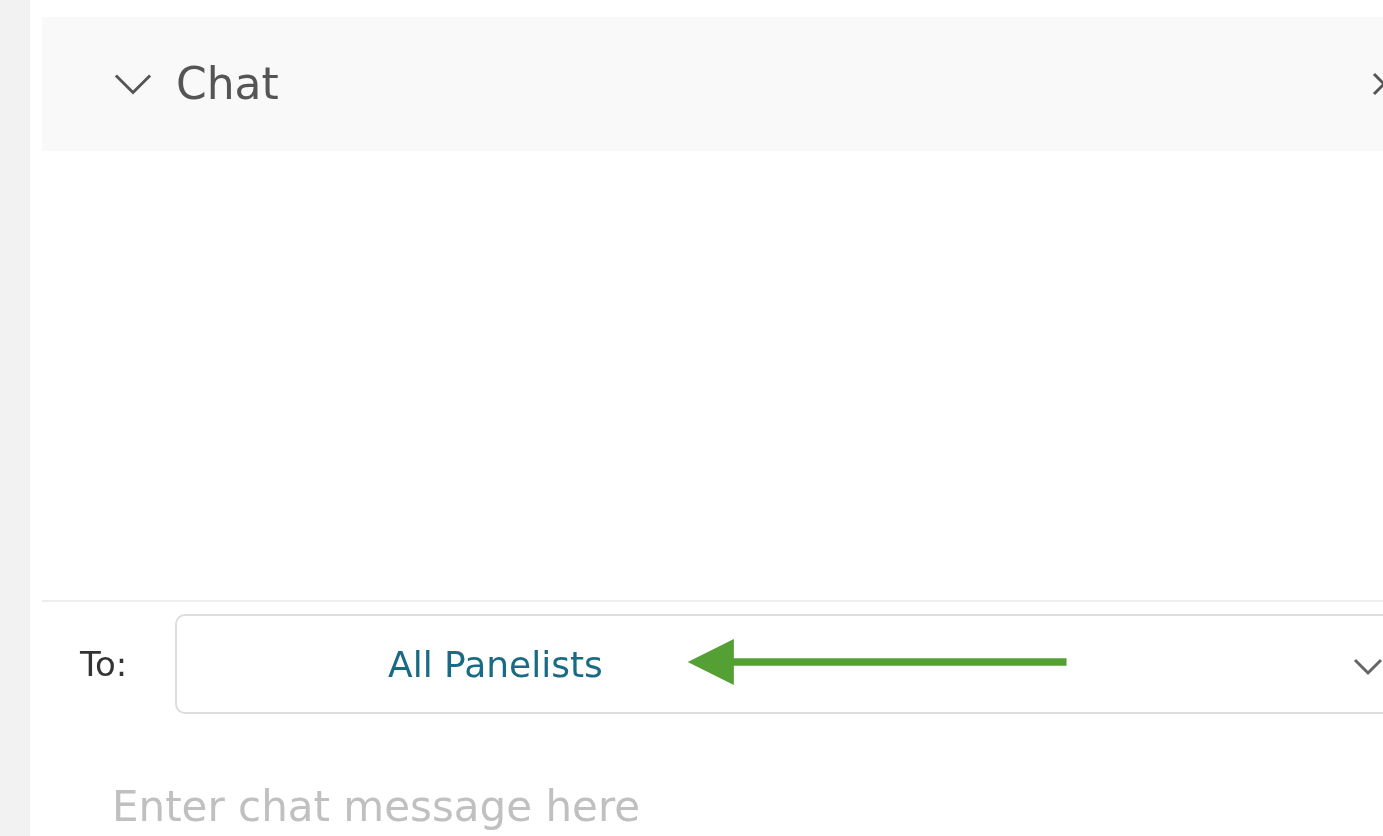 The width and height of the screenshot is (1383, 836). What do you see at coordinates (779, 664) in the screenshot?
I see `recipient-dropdown: All Panelists` at bounding box center [779, 664].